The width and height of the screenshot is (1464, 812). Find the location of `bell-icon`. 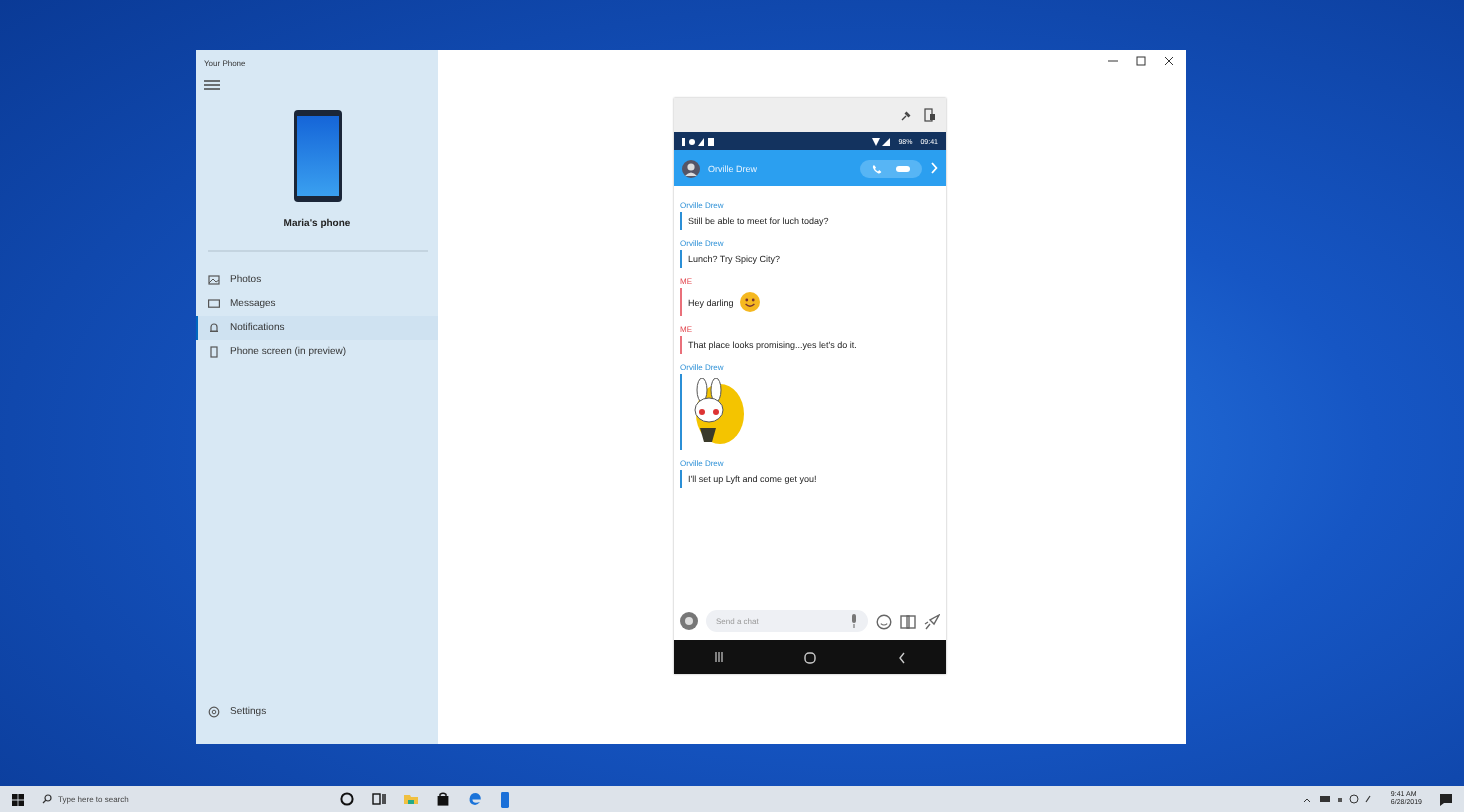

bell-icon is located at coordinates (214, 328).